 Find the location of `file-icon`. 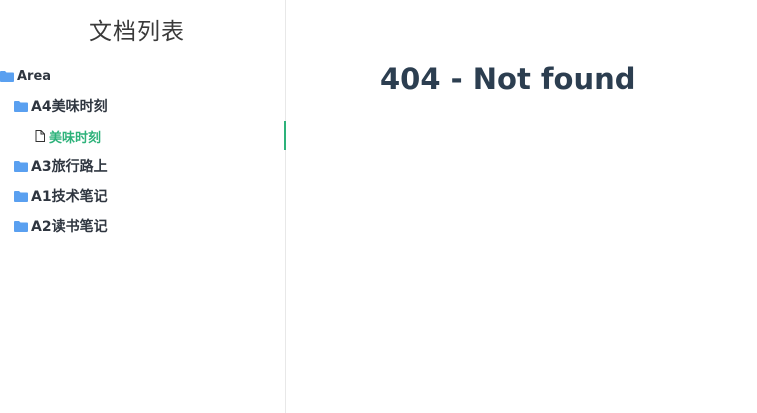

file-icon is located at coordinates (40, 136).